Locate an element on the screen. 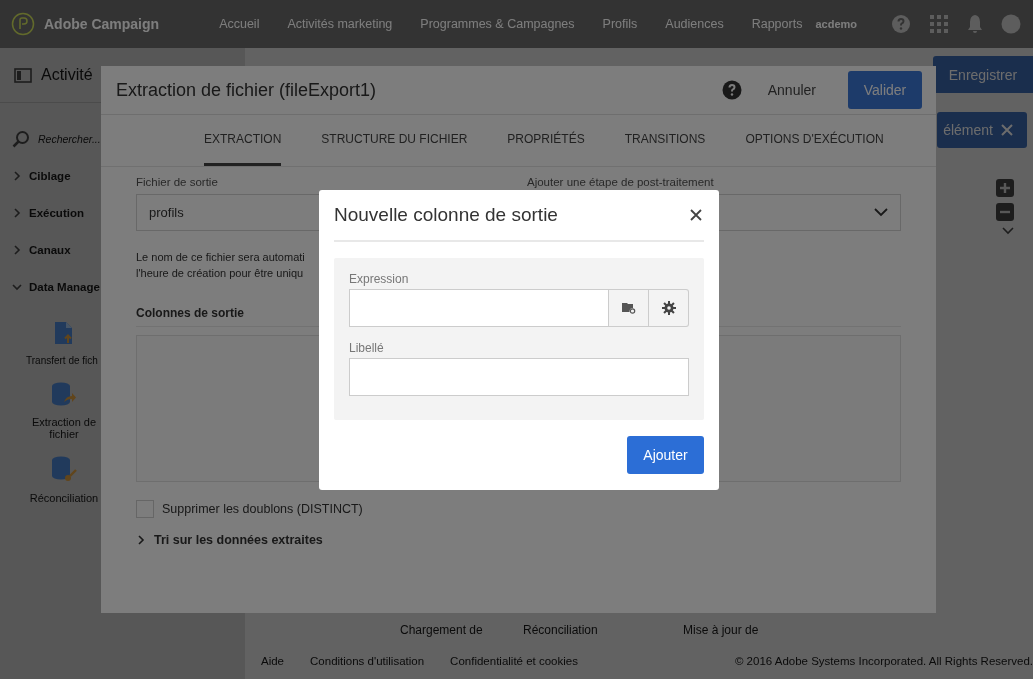 The image size is (1033, 679). dialog-title: Extraction de fichier (fileExport1) is located at coordinates (247, 90).